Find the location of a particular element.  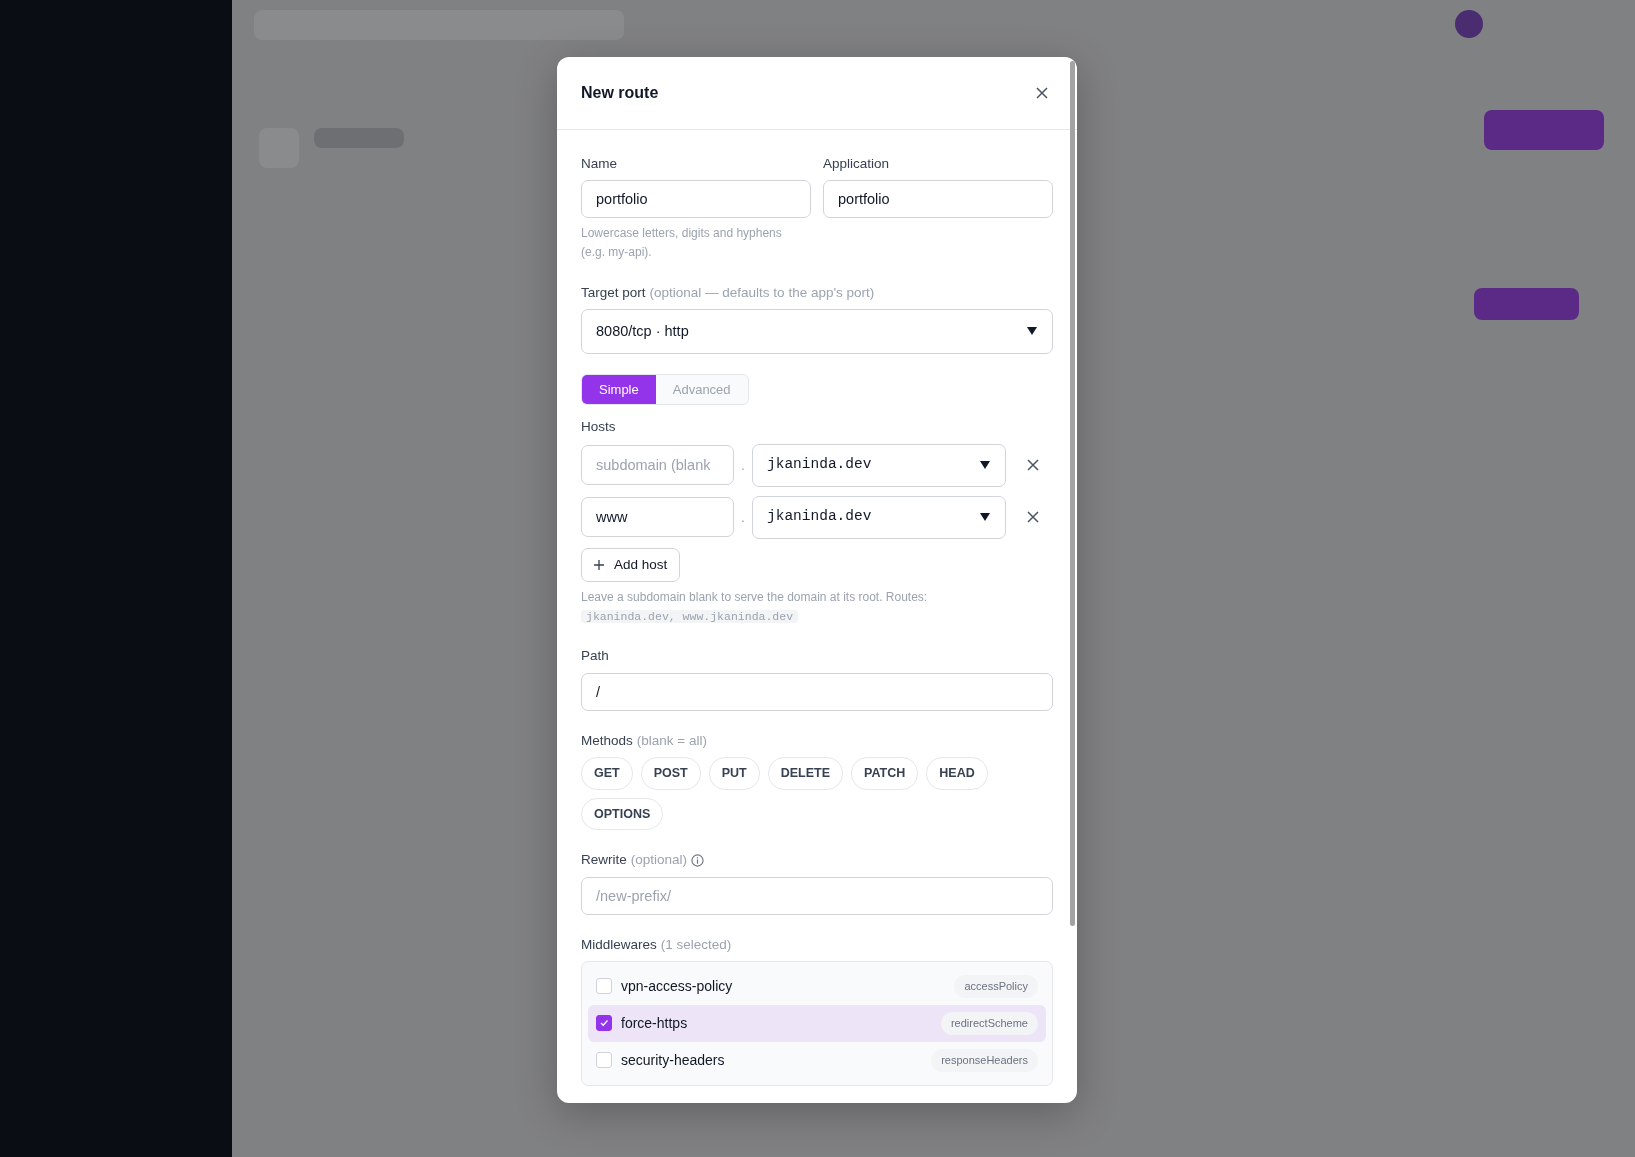

modal-title: New route is located at coordinates (620, 93).